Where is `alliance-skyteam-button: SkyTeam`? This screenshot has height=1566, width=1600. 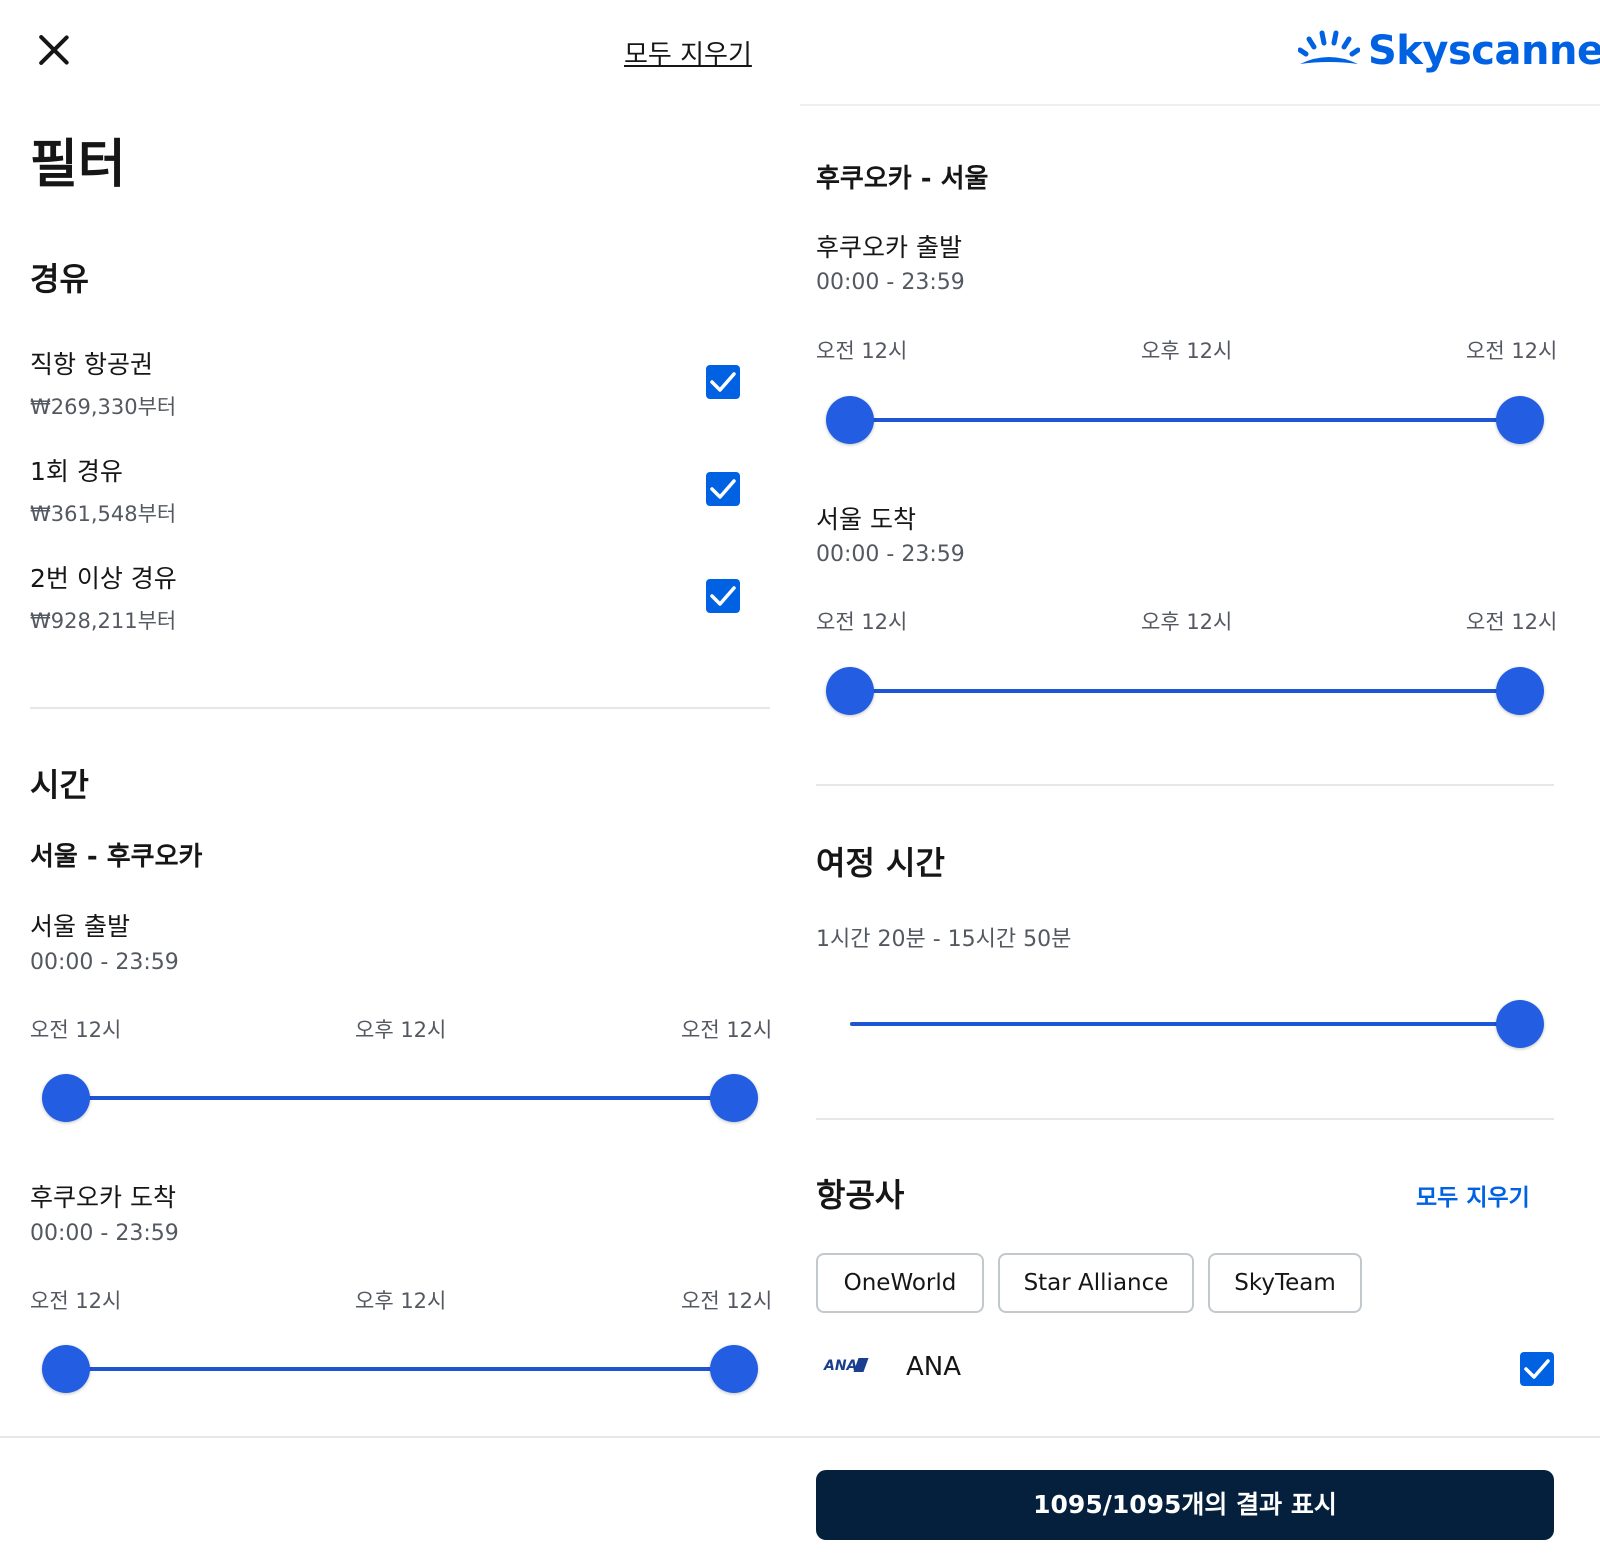
alliance-skyteam-button: SkyTeam is located at coordinates (1285, 1283).